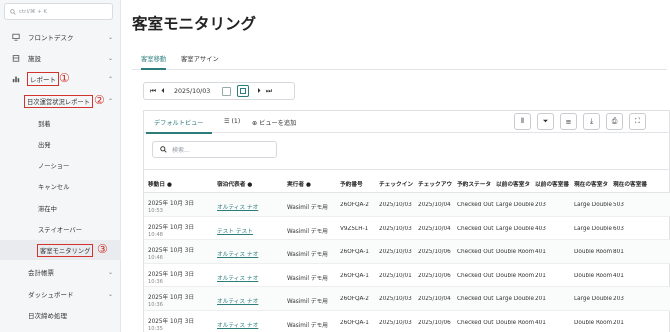  Describe the element at coordinates (154, 62) in the screenshot. I see `tab-room-move: 客室移動` at that location.